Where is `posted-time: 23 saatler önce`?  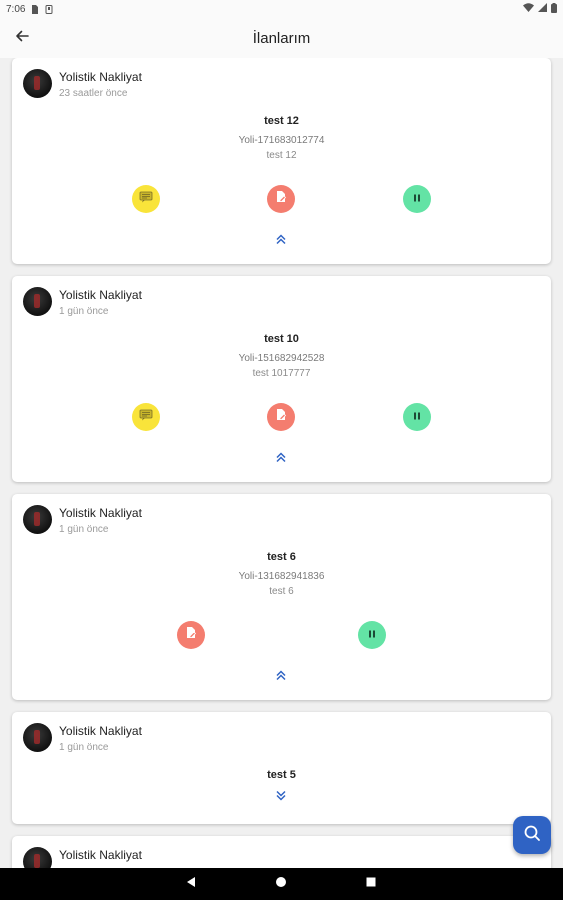 posted-time: 23 saatler önce is located at coordinates (93, 93).